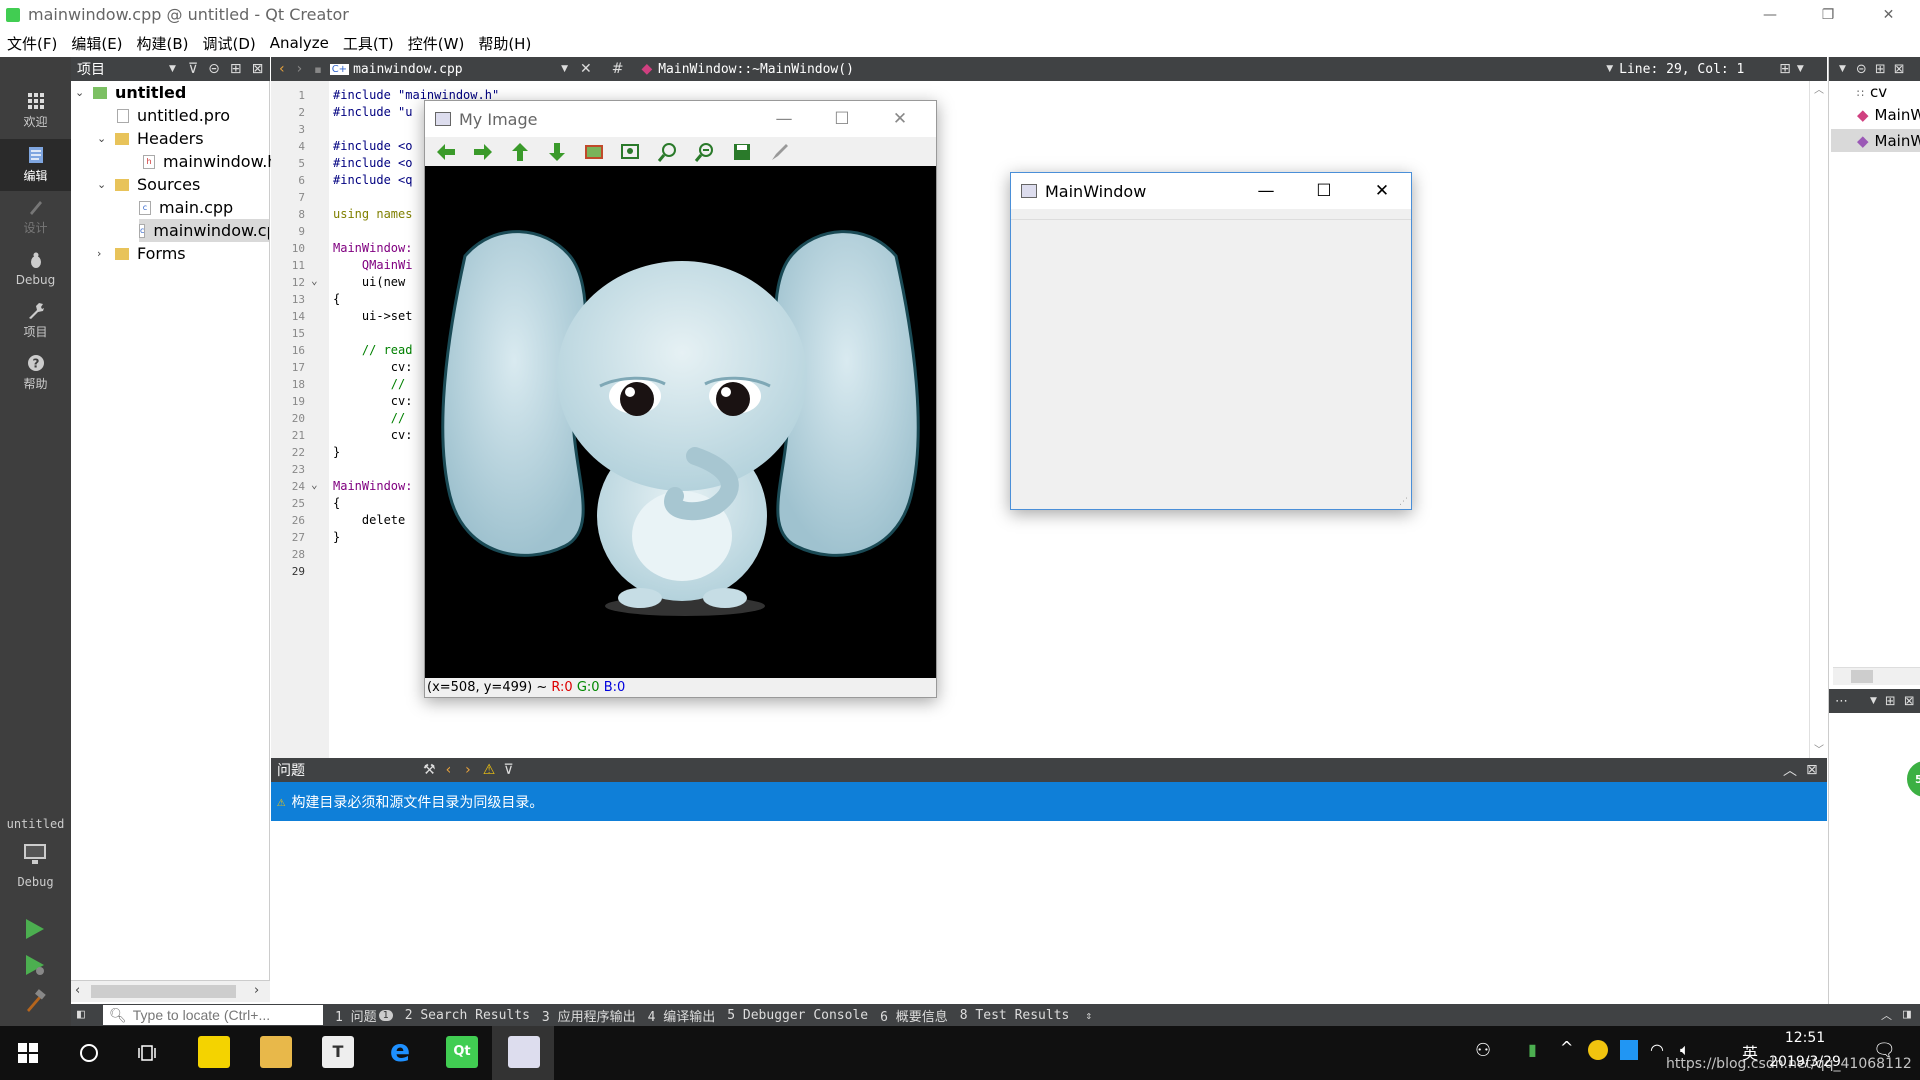 The height and width of the screenshot is (1080, 1920). Describe the element at coordinates (282, 69) in the screenshot. I see `nav-back-icon: ‹` at that location.